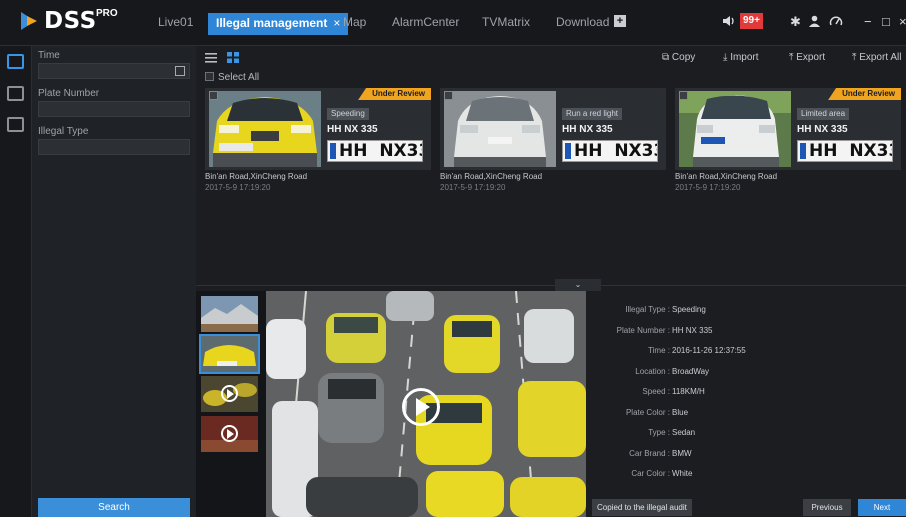 This screenshot has width=906, height=517. Describe the element at coordinates (421, 407) in the screenshot. I see `play-button` at that location.